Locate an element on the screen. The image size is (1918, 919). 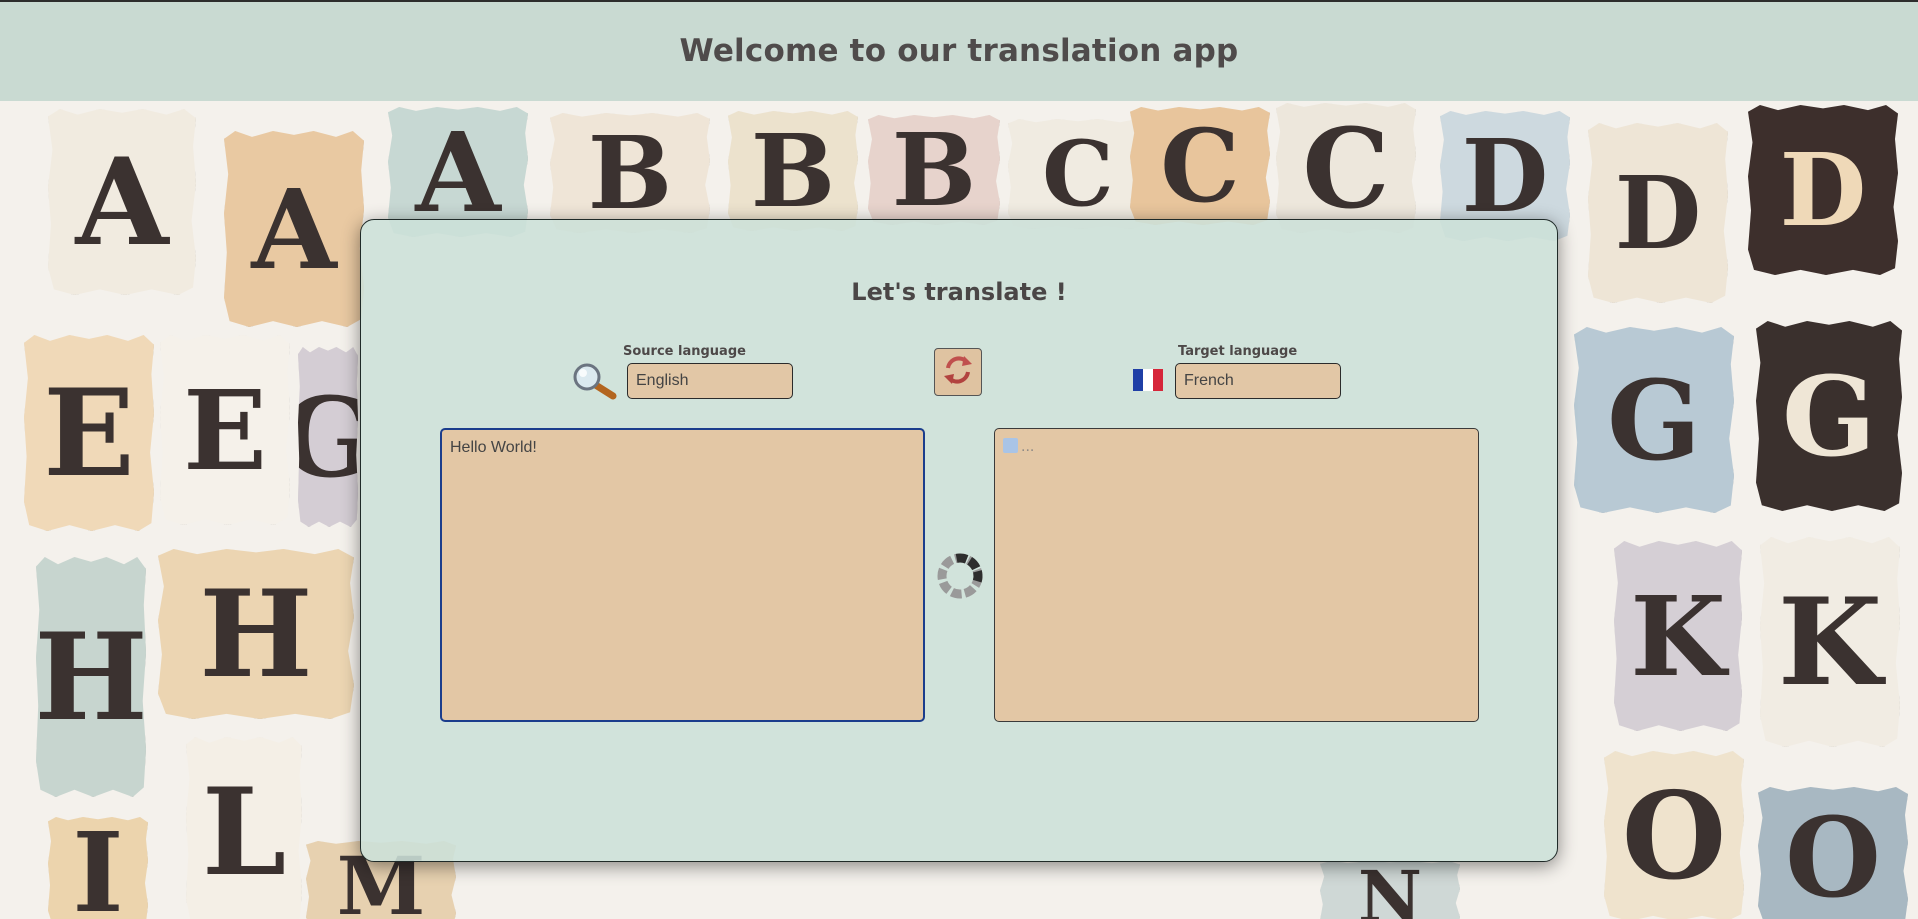
france-flag-icon is located at coordinates (1148, 380).